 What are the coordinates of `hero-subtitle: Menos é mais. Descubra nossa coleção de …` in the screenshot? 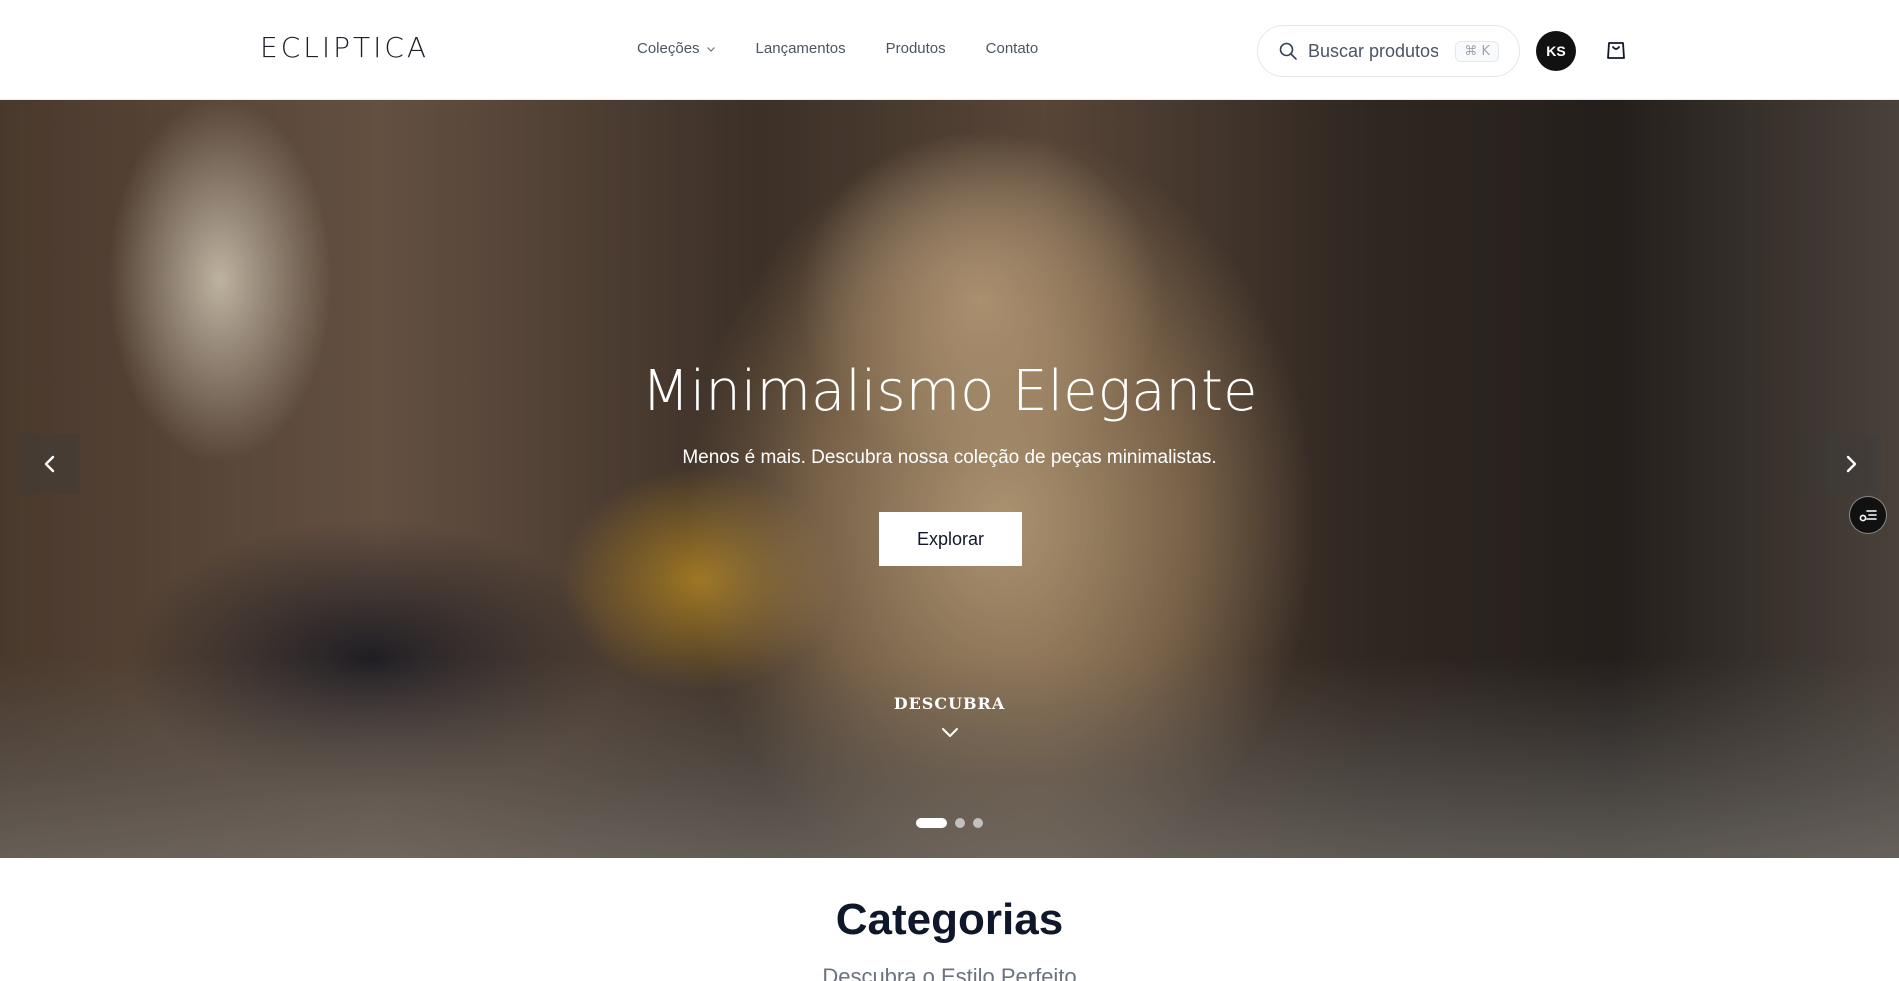 It's located at (949, 457).